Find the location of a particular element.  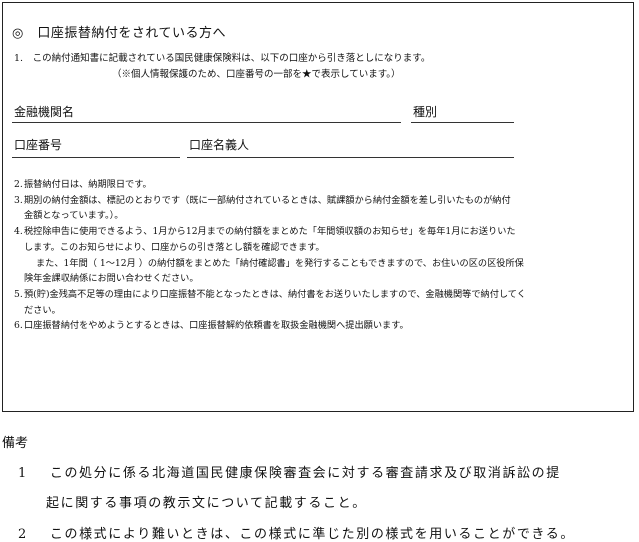

account-holder-label: 口座名義人 is located at coordinates (219, 145).